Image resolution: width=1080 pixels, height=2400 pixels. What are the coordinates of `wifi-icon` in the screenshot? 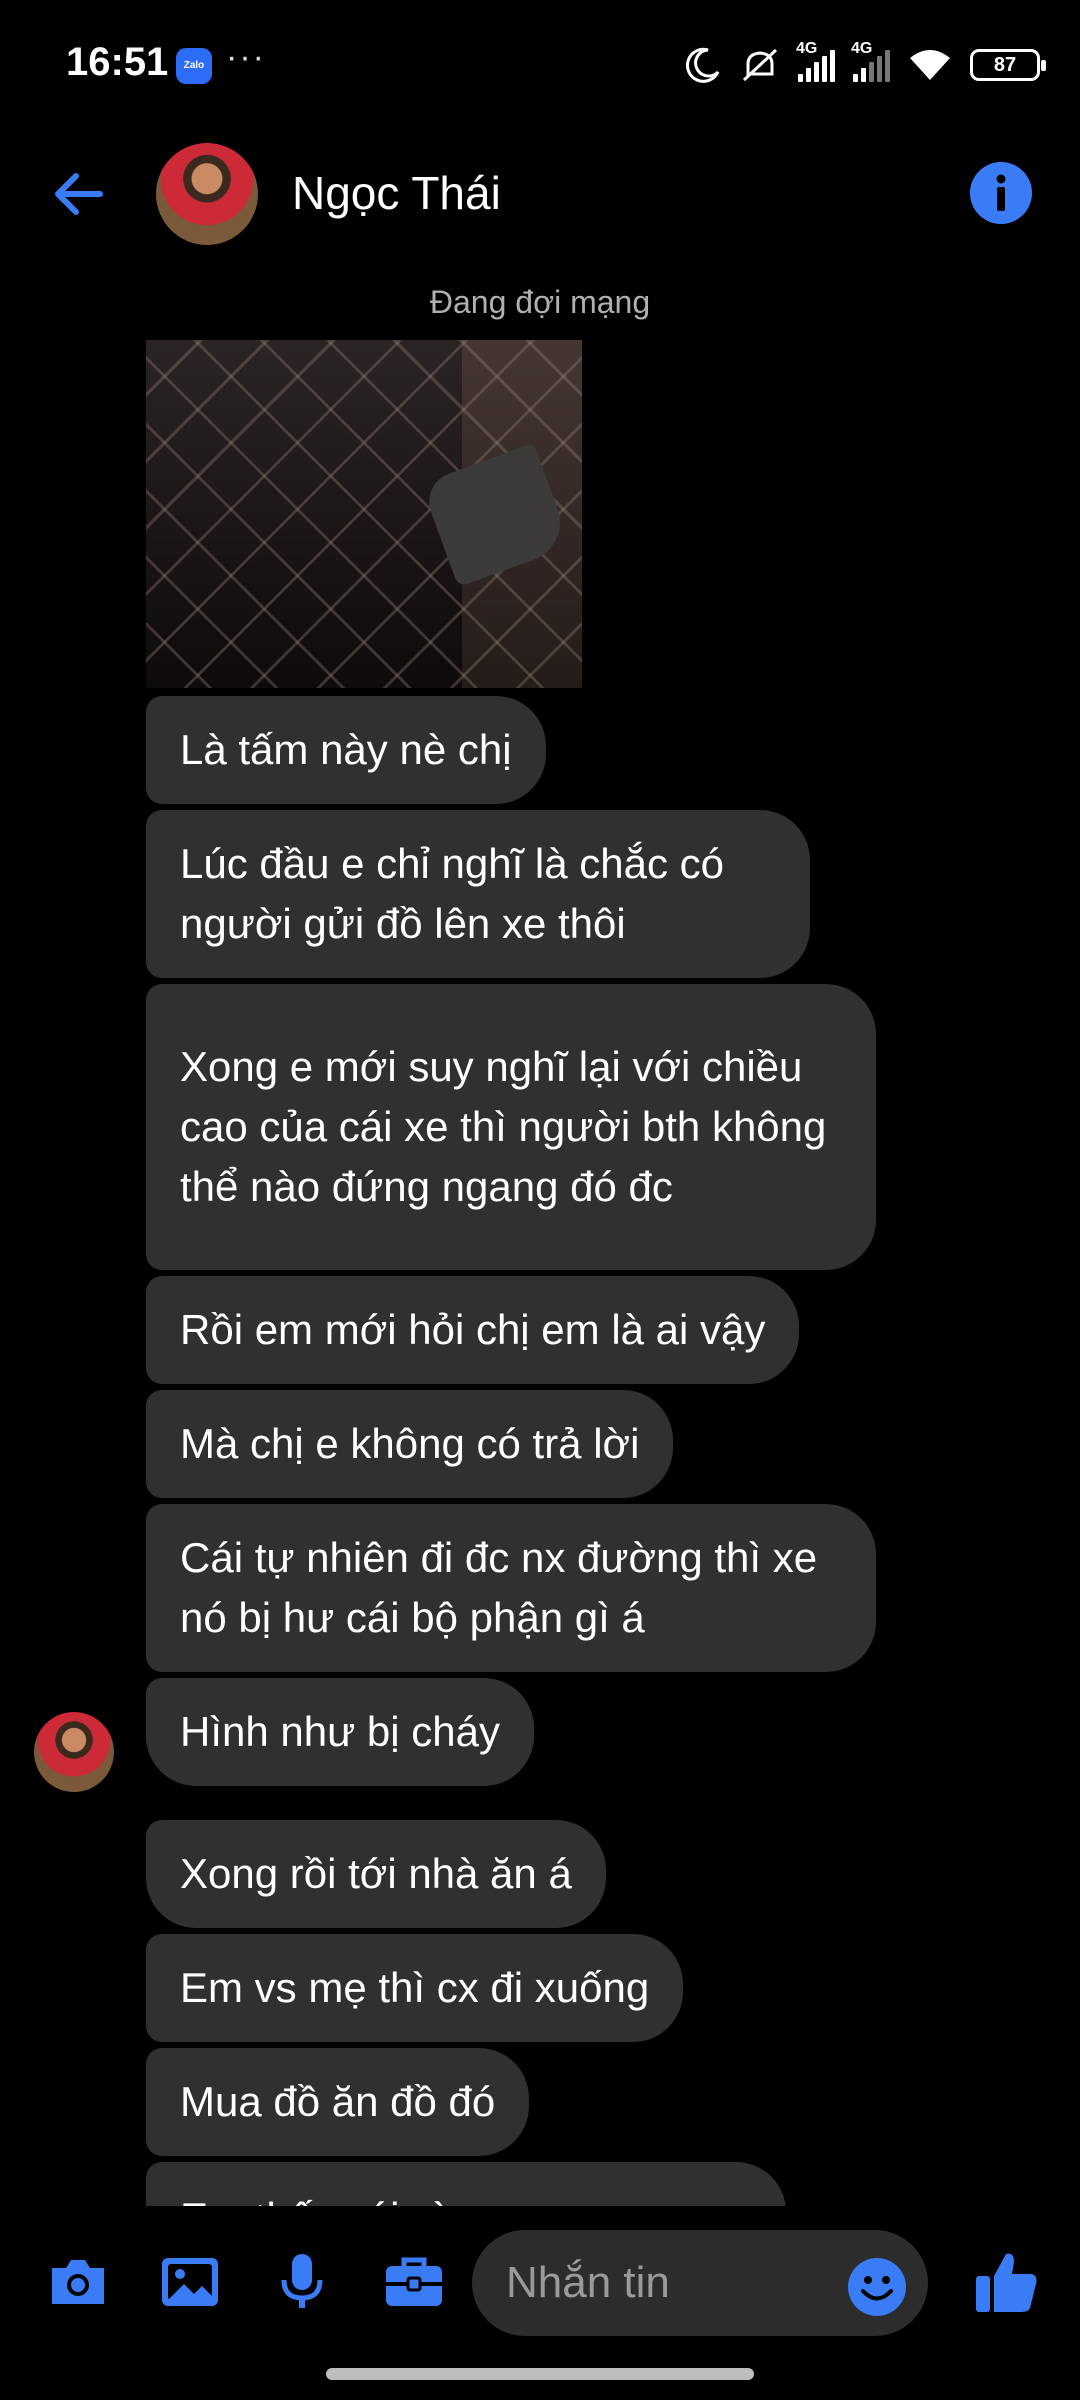 It's located at (930, 65).